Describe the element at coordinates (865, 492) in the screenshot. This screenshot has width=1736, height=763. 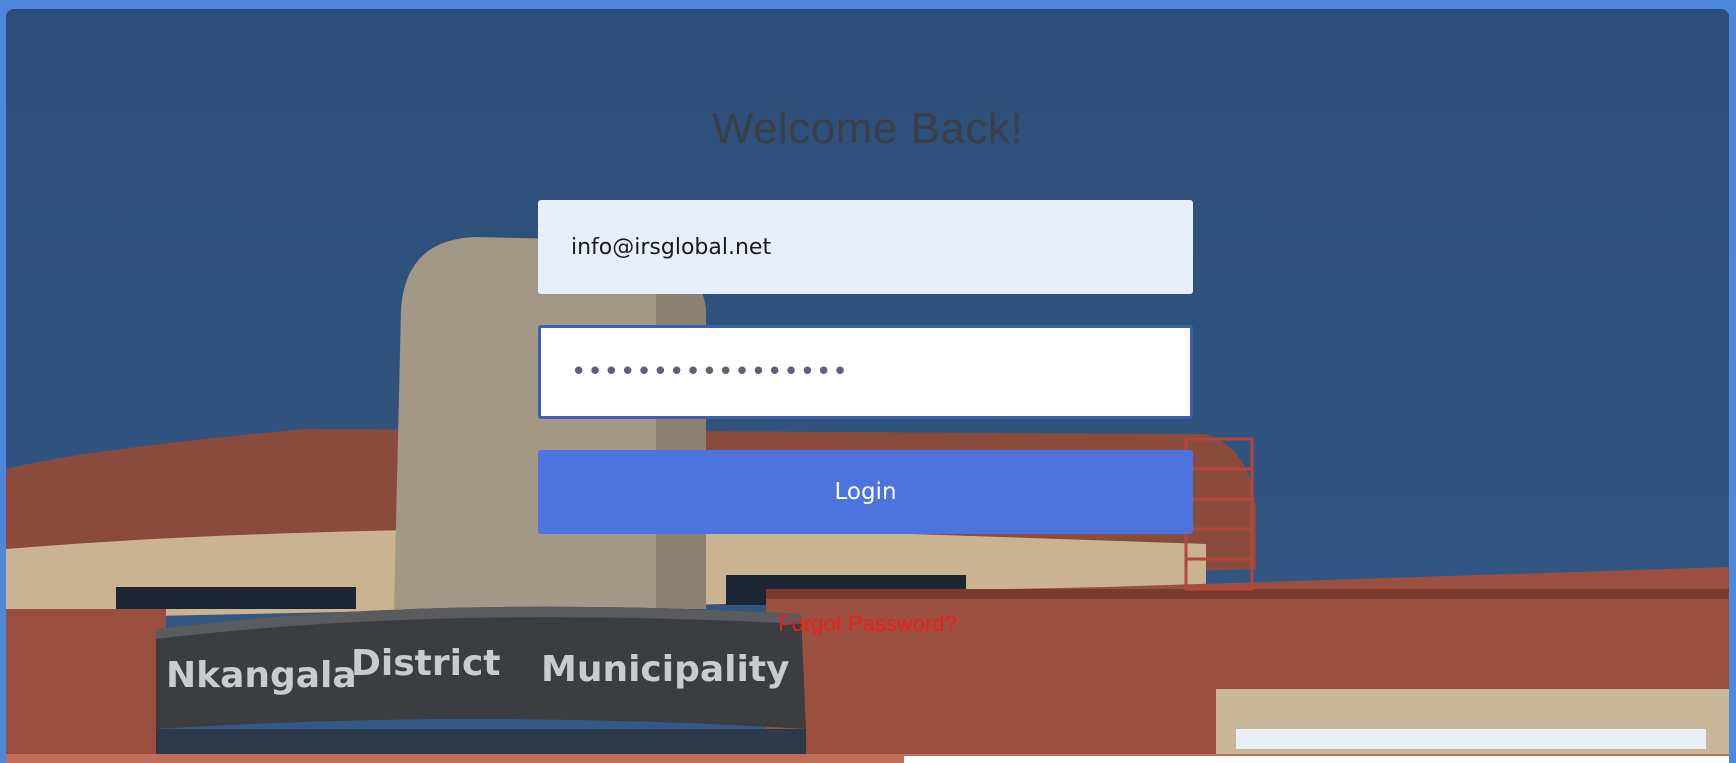
I see `login-button: Login` at that location.